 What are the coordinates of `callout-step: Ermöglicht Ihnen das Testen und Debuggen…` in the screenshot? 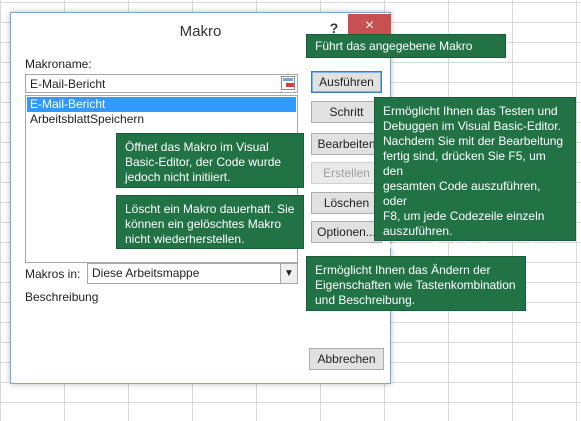 It's located at (475, 182).